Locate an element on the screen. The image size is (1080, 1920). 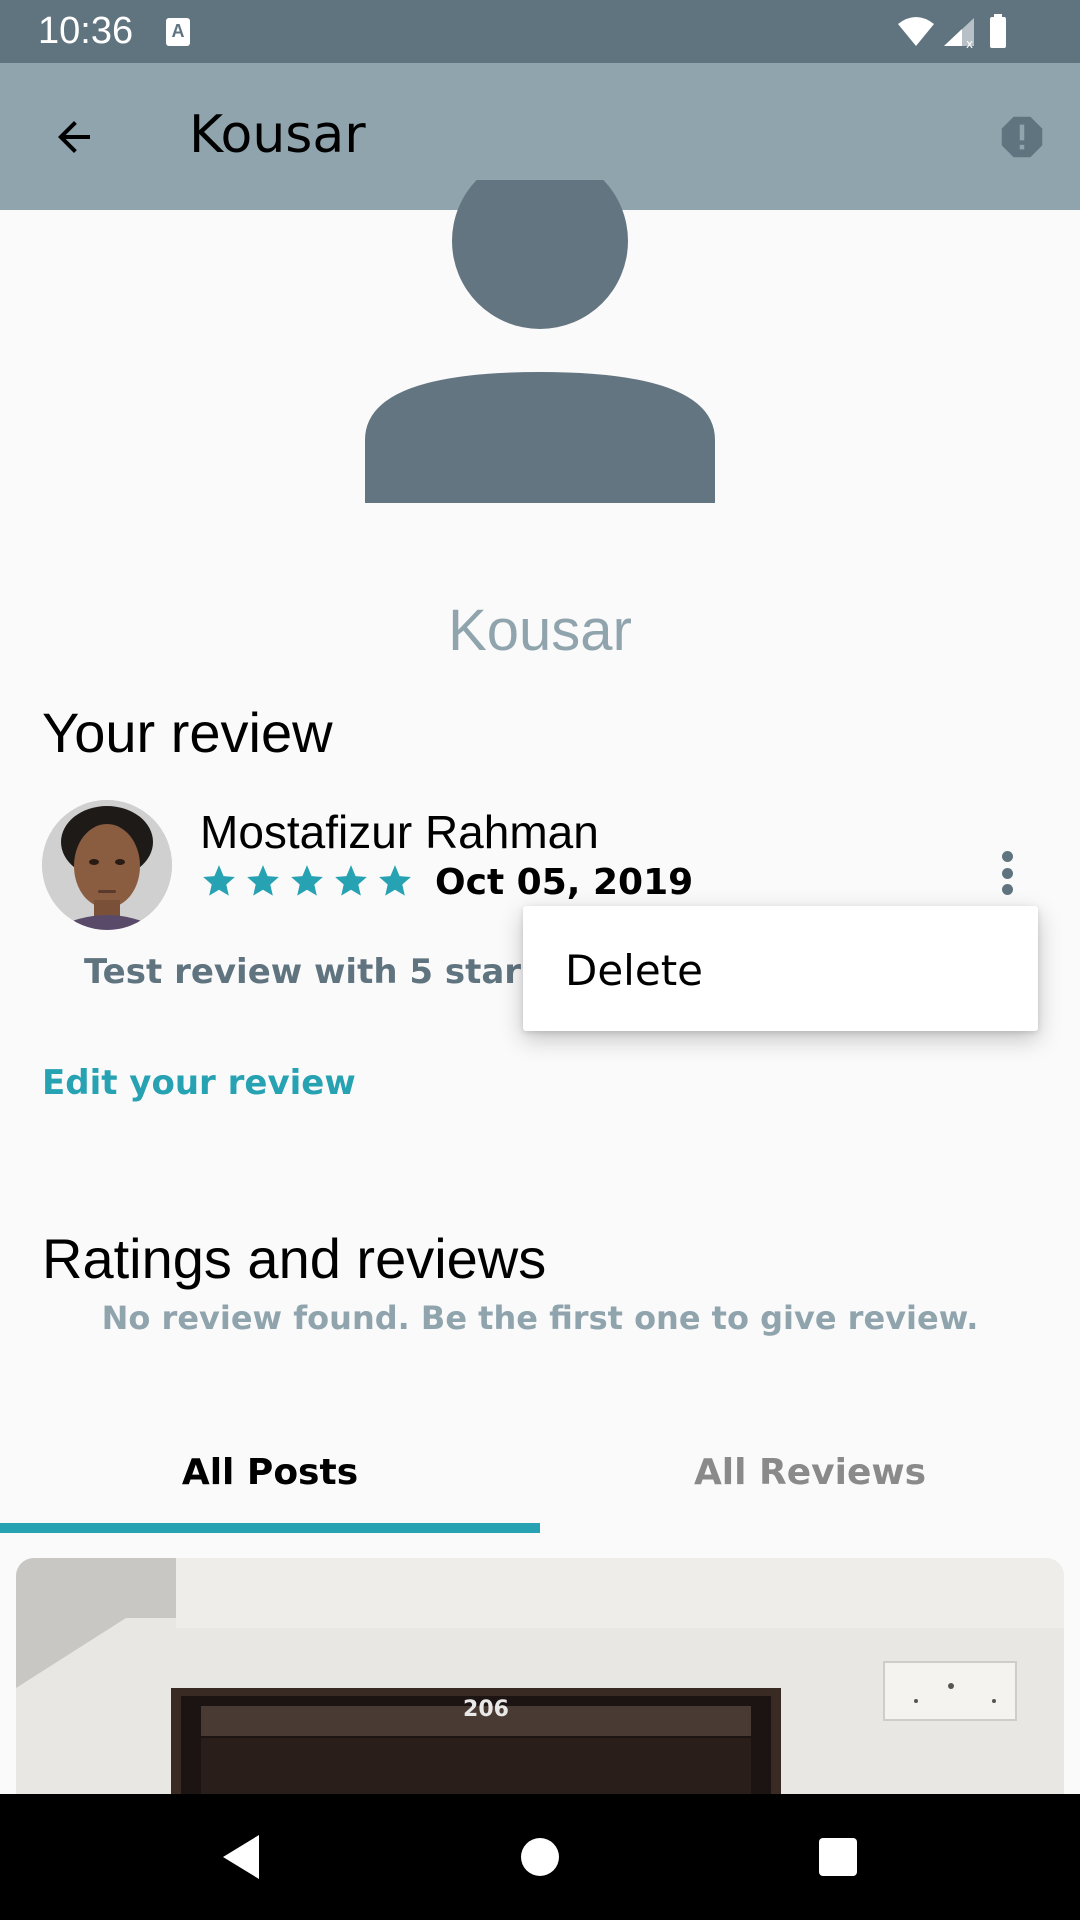
tab-all-posts: All Posts is located at coordinates (270, 1482).